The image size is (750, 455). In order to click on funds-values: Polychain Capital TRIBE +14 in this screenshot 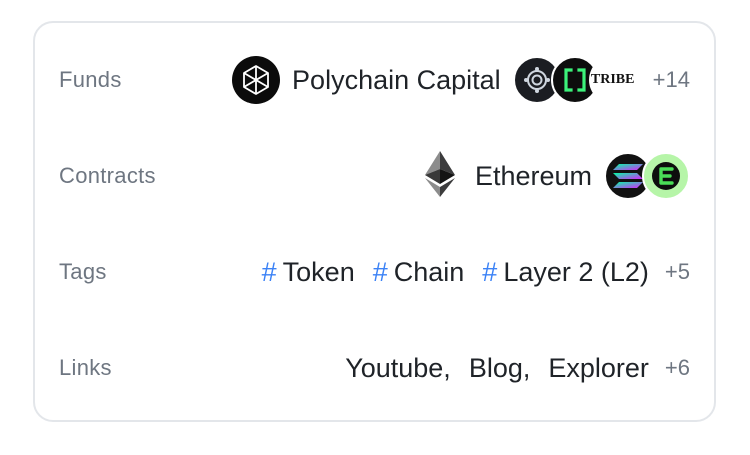, I will do `click(461, 80)`.